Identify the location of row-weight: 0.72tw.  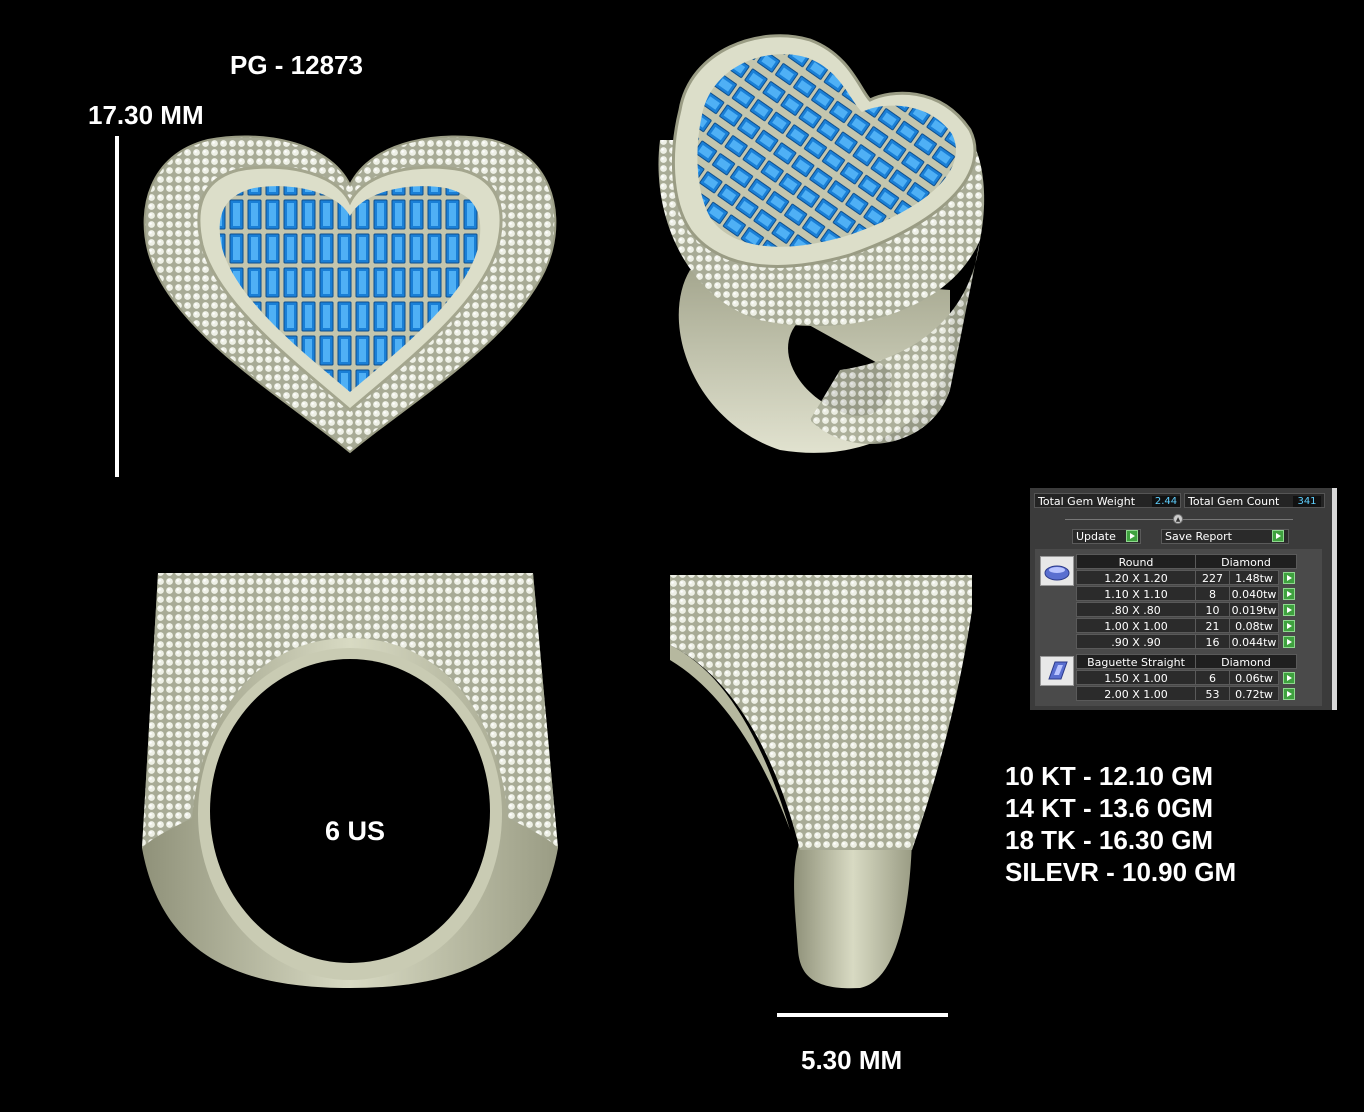
(1254, 693).